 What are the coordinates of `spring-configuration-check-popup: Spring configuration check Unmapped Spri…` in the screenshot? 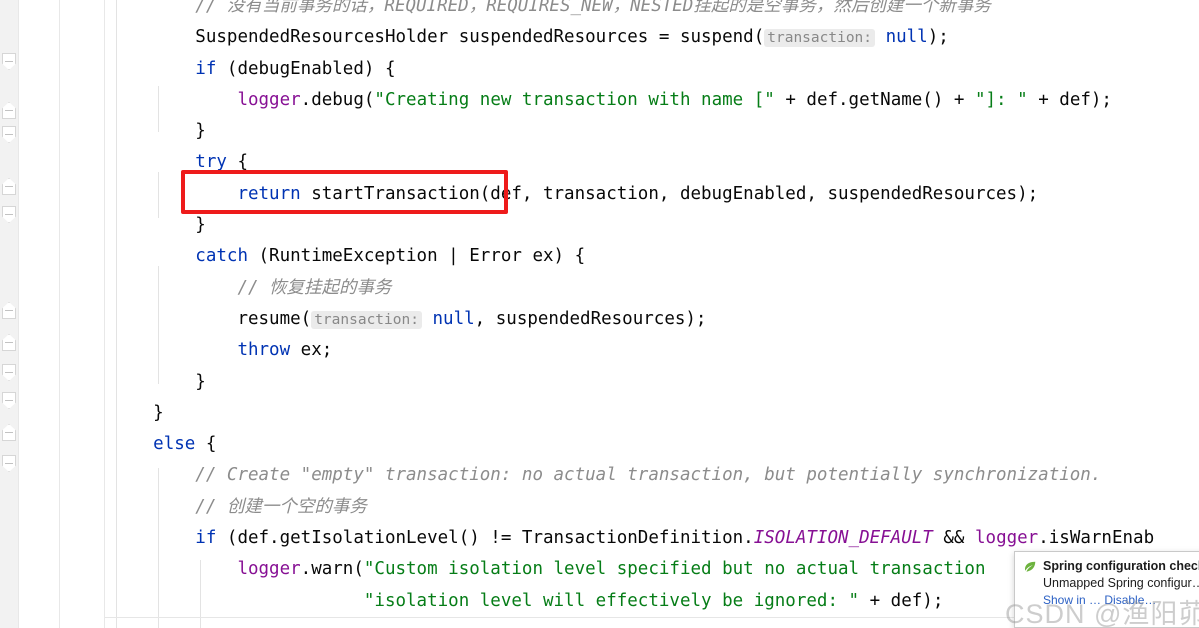 It's located at (1106, 589).